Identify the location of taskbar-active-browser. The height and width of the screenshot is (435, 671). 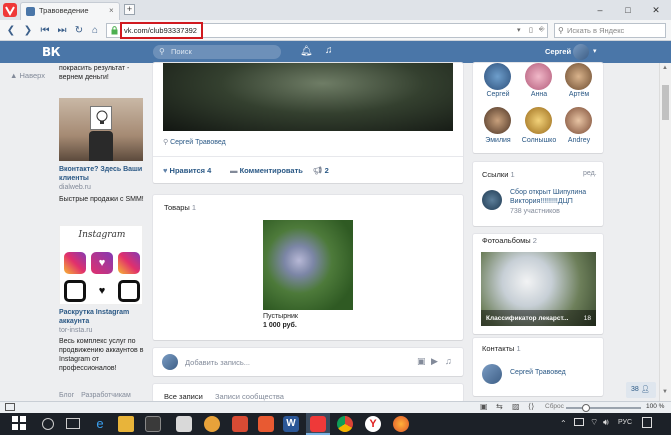
(318, 424).